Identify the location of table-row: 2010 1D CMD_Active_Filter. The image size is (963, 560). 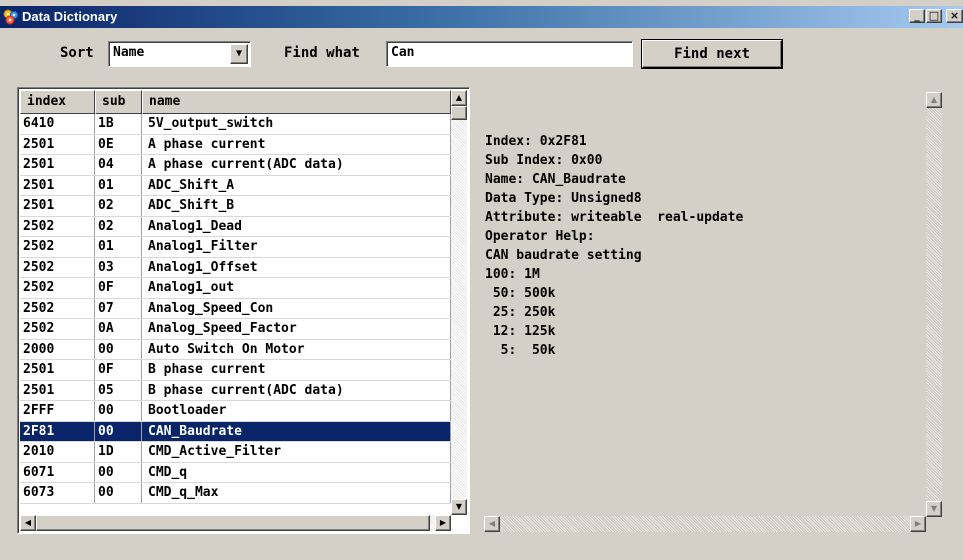
(235, 452).